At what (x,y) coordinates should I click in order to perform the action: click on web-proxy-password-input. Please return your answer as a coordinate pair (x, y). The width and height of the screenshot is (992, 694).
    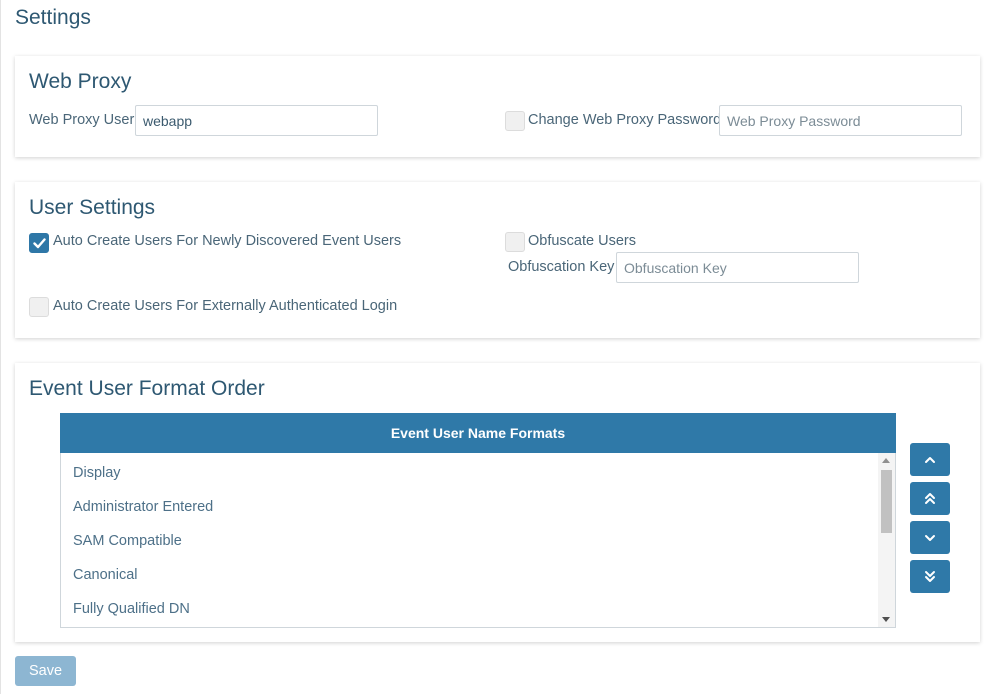
    Looking at the image, I should click on (840, 120).